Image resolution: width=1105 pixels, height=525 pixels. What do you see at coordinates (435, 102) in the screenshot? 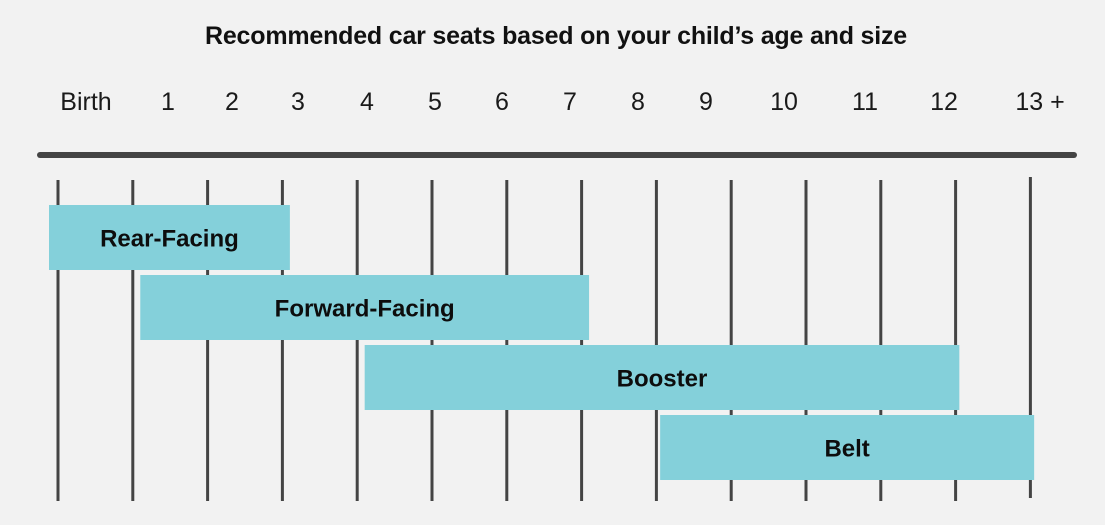
I see `x-tick-label: 5` at bounding box center [435, 102].